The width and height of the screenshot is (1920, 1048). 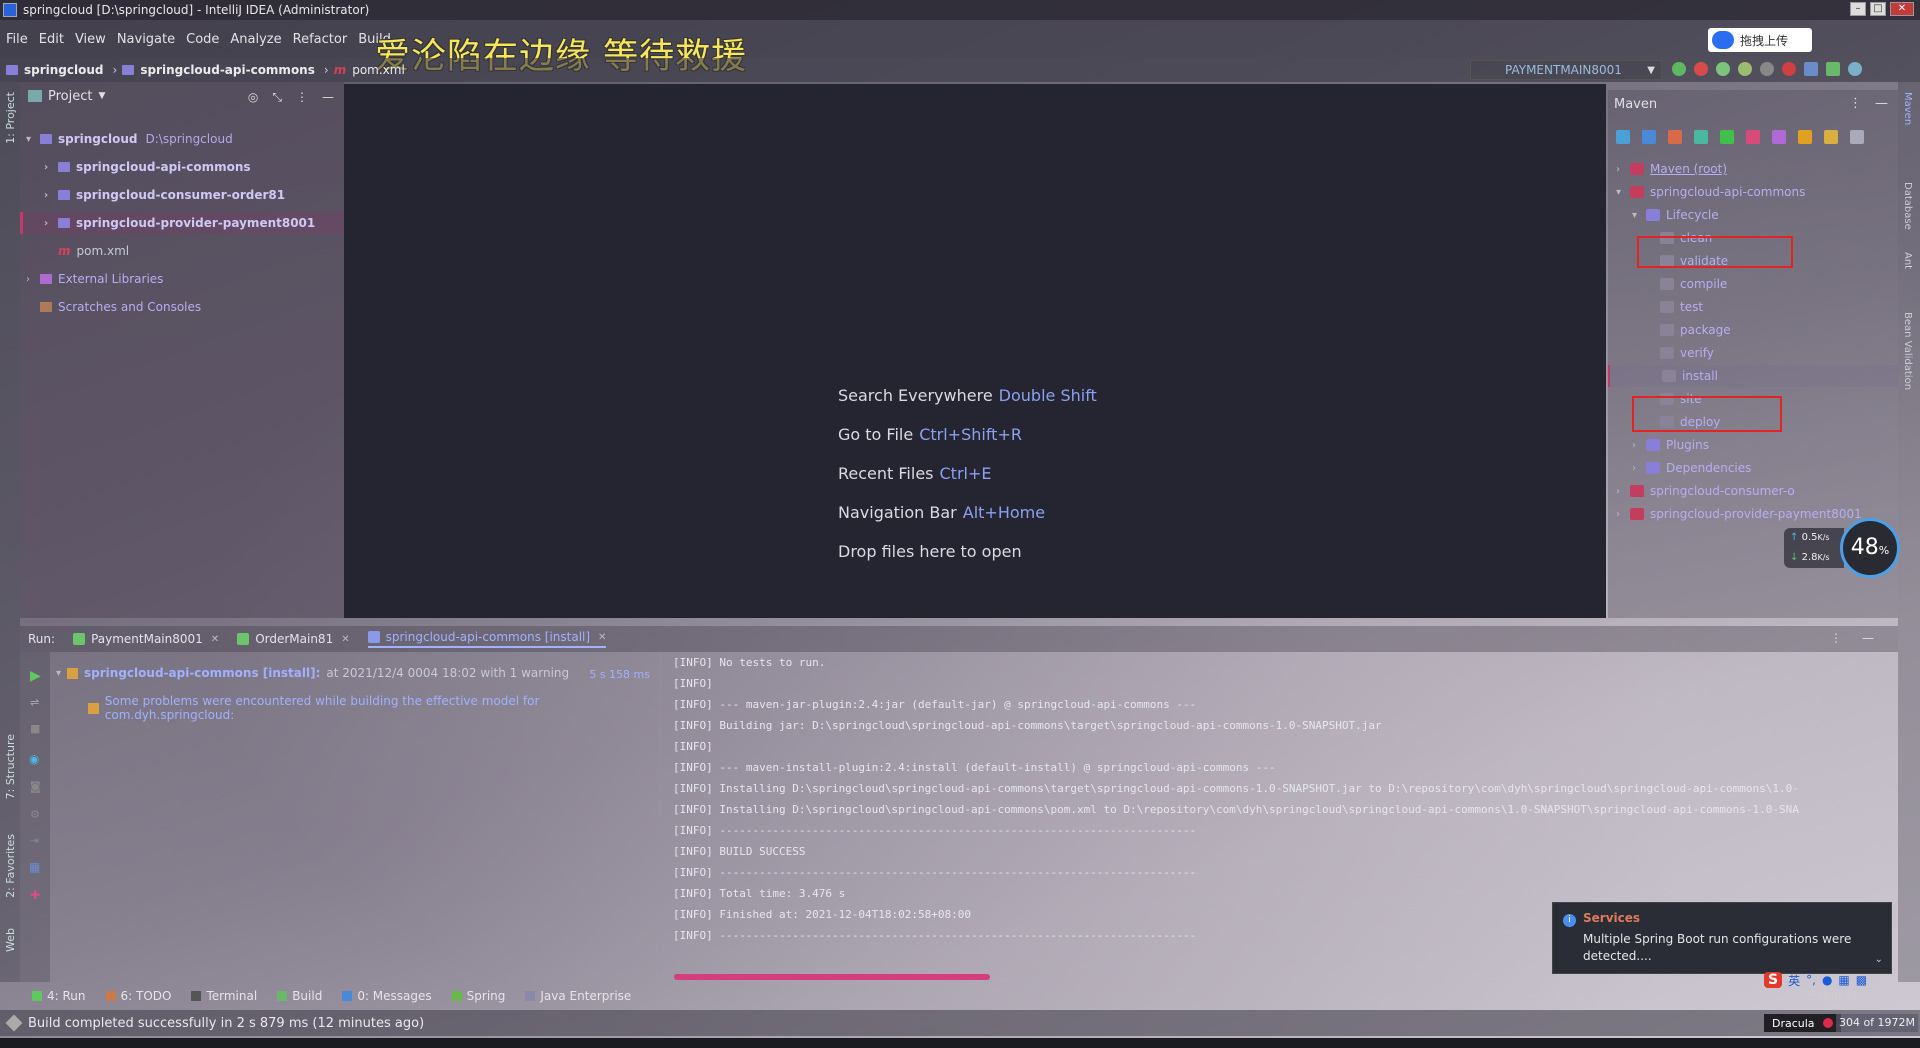 I want to click on project-tool-tab: 1: Project, so click(x=10, y=118).